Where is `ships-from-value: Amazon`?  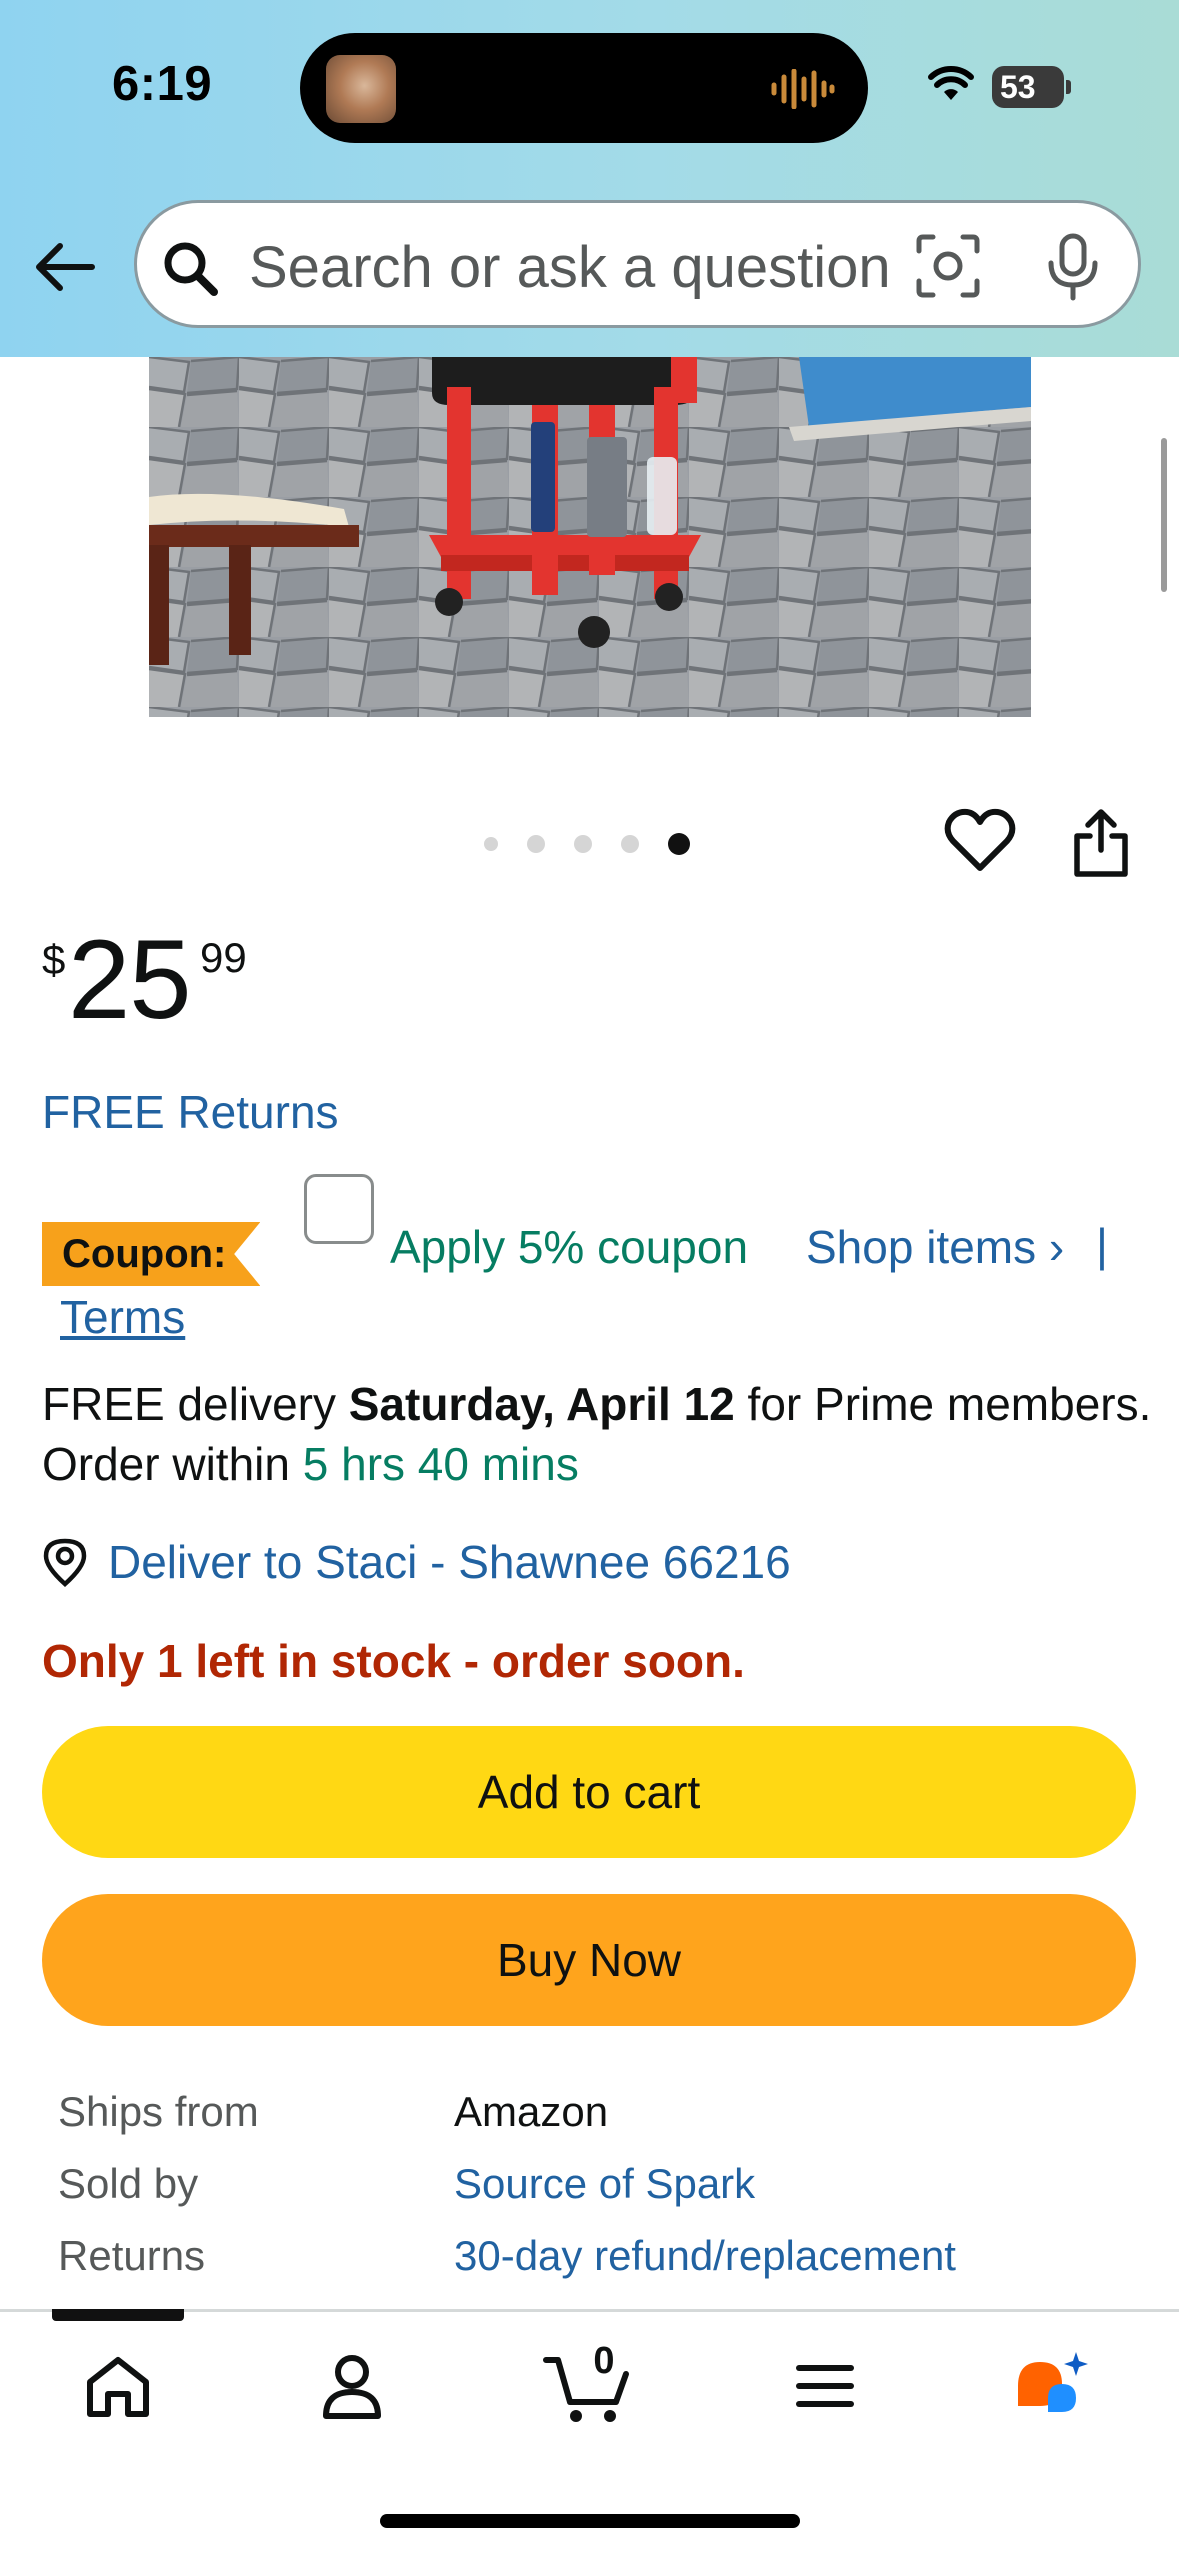
ships-from-value: Amazon is located at coordinates (531, 2111).